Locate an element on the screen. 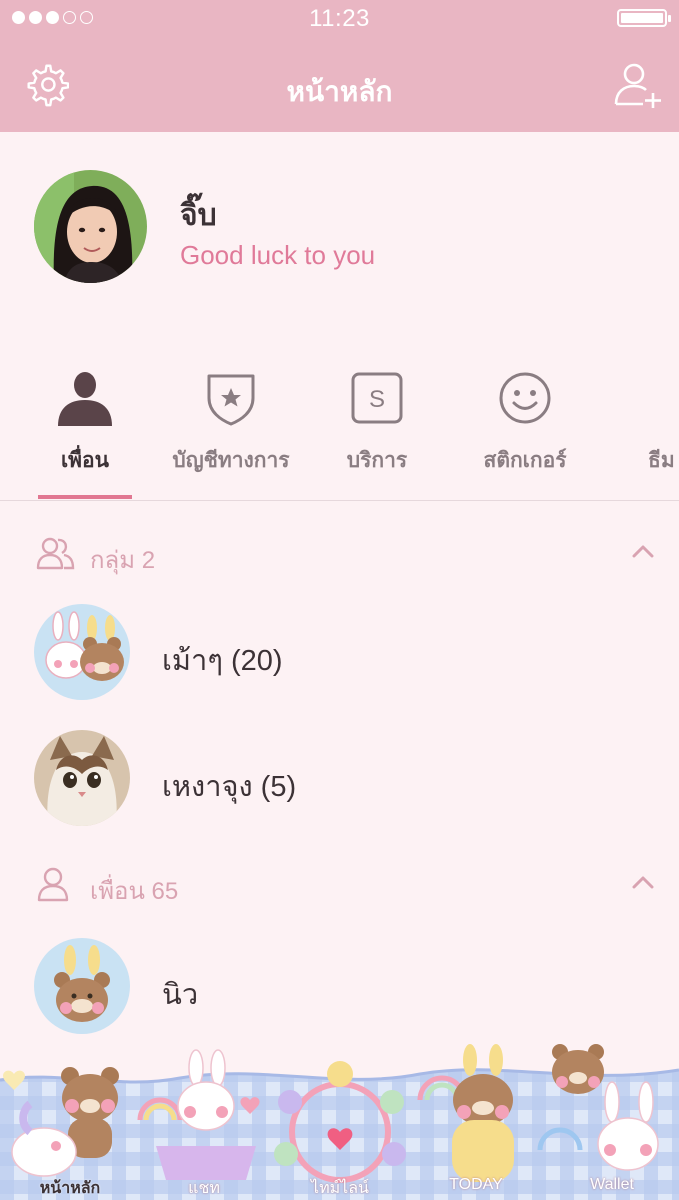 The image size is (679, 1200). battery-icon is located at coordinates (644, 18).